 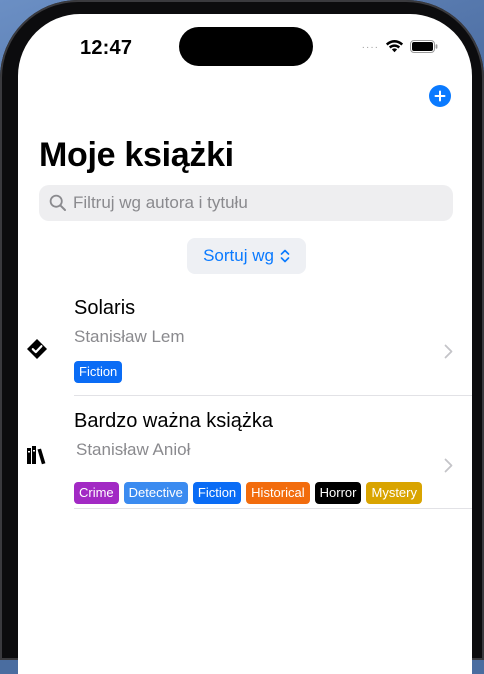 What do you see at coordinates (285, 256) in the screenshot?
I see `chevron-up-down-icon` at bounding box center [285, 256].